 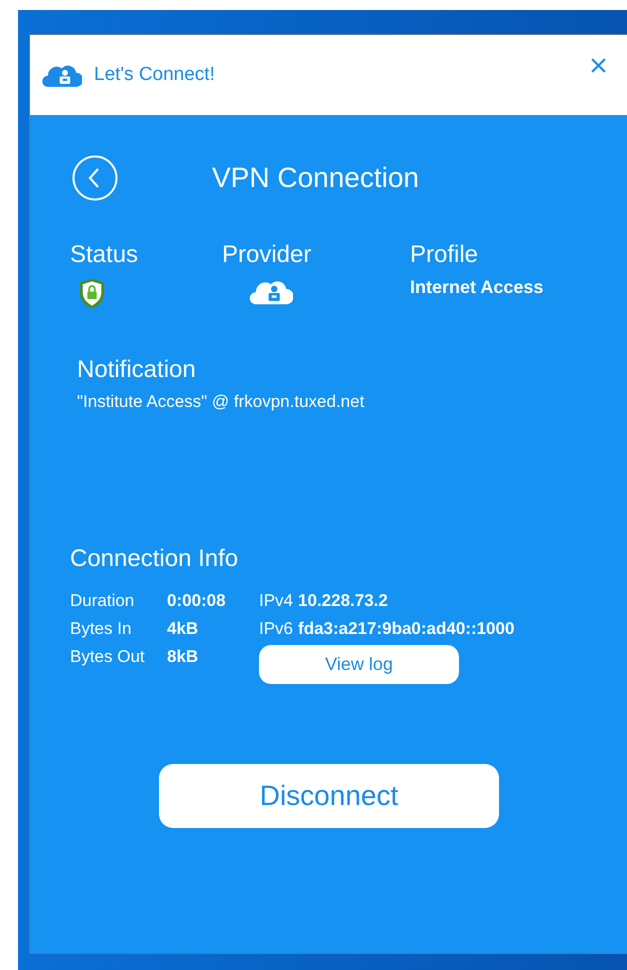 What do you see at coordinates (108, 657) in the screenshot?
I see `info-label: Bytes Out` at bounding box center [108, 657].